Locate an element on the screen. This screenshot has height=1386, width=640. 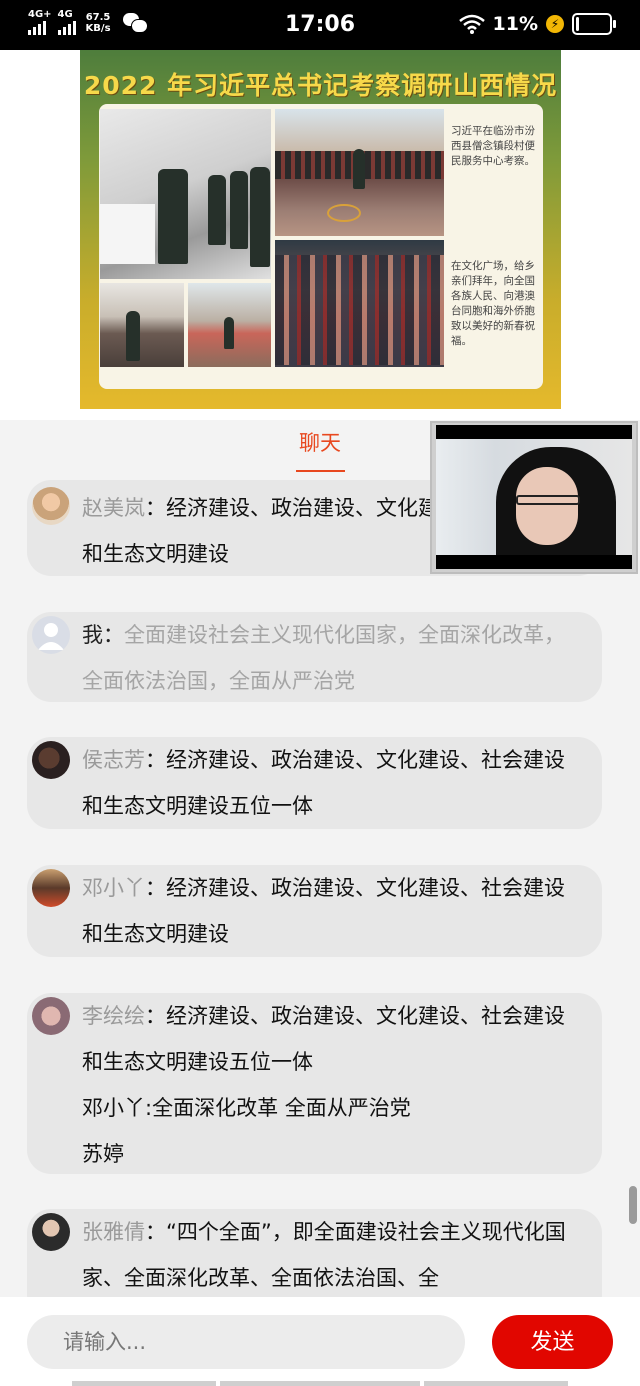
chat-input is located at coordinates (246, 1342).